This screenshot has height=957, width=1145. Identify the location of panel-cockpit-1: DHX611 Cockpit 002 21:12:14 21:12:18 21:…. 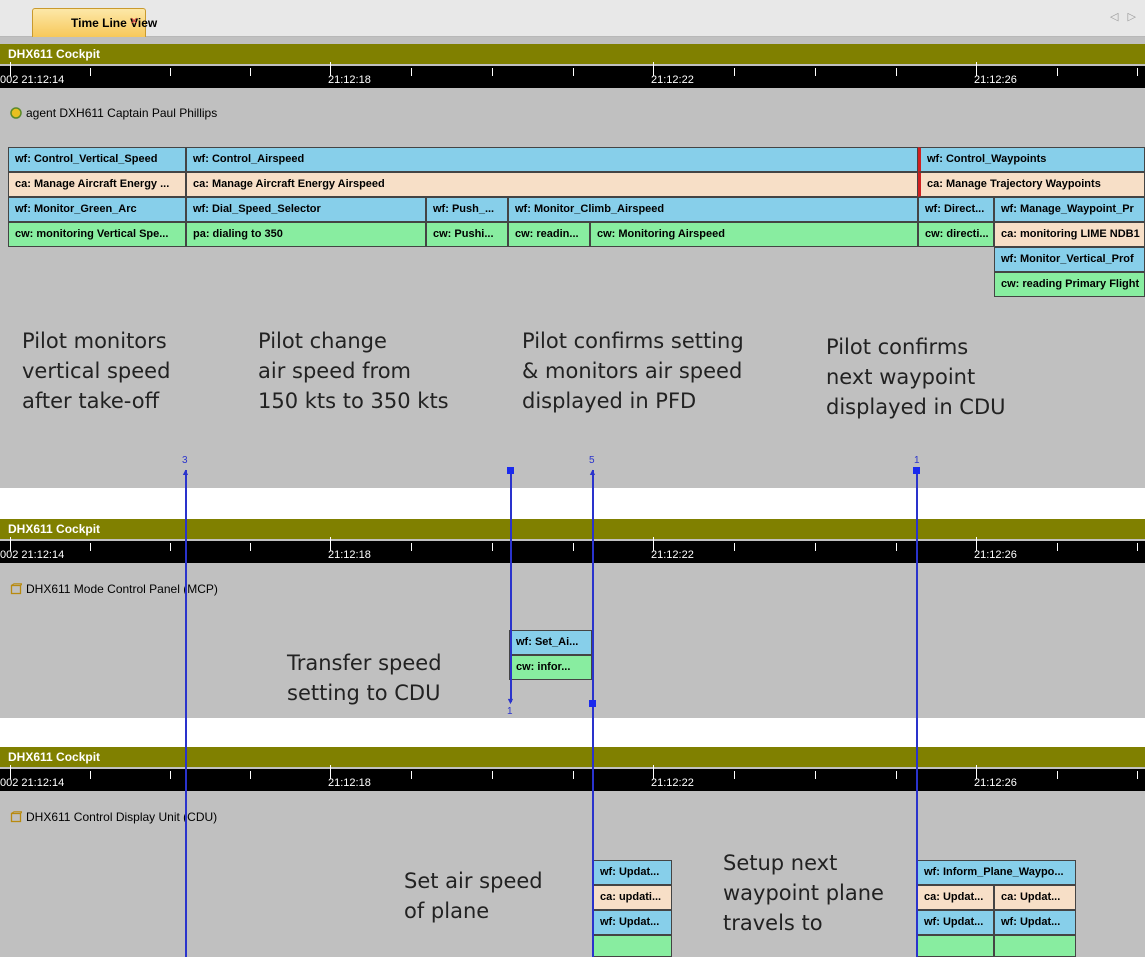
(572, 66).